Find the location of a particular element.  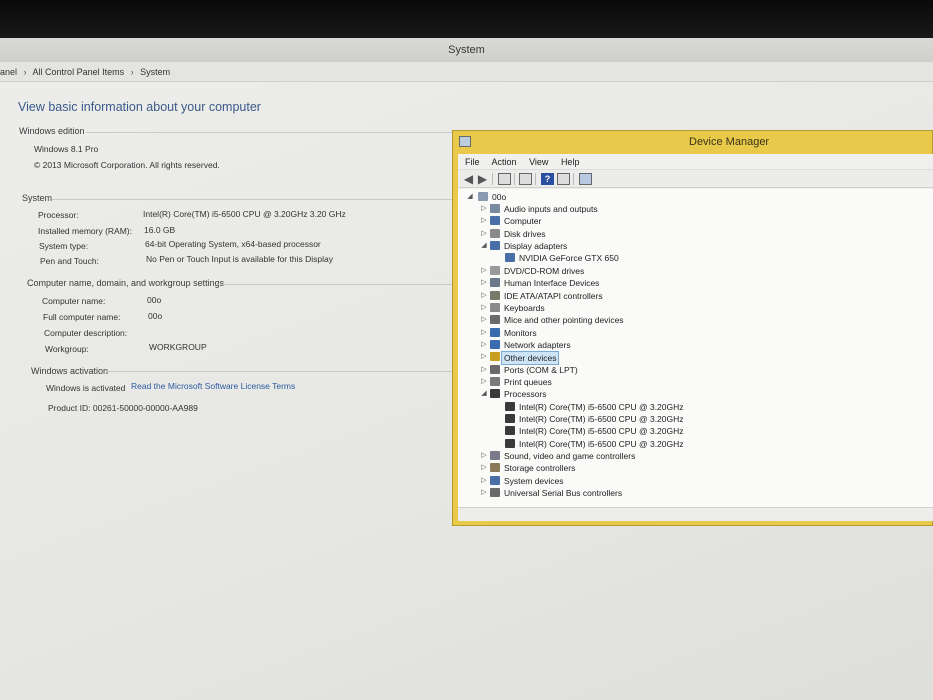

menu-file: File is located at coordinates (472, 162).